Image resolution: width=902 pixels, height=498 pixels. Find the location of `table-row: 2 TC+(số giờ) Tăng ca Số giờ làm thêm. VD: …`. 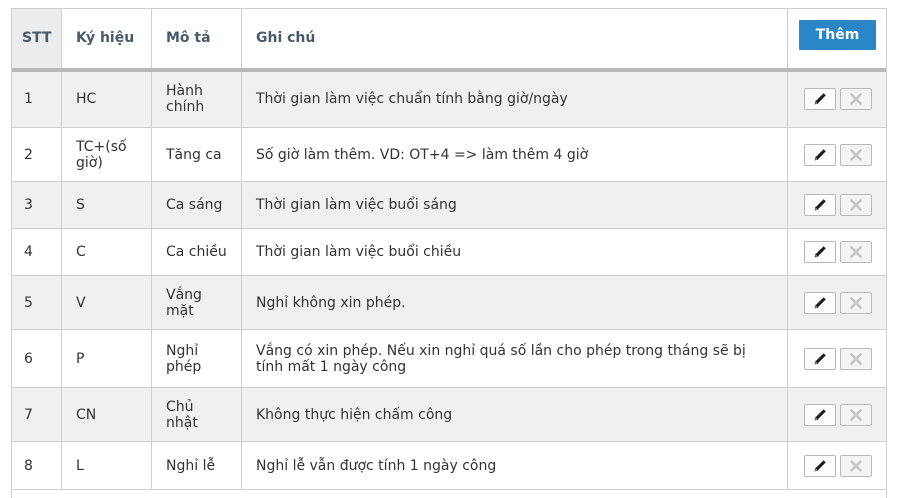

table-row: 2 TC+(số giờ) Tăng ca Số giờ làm thêm. VD: … is located at coordinates (449, 154).